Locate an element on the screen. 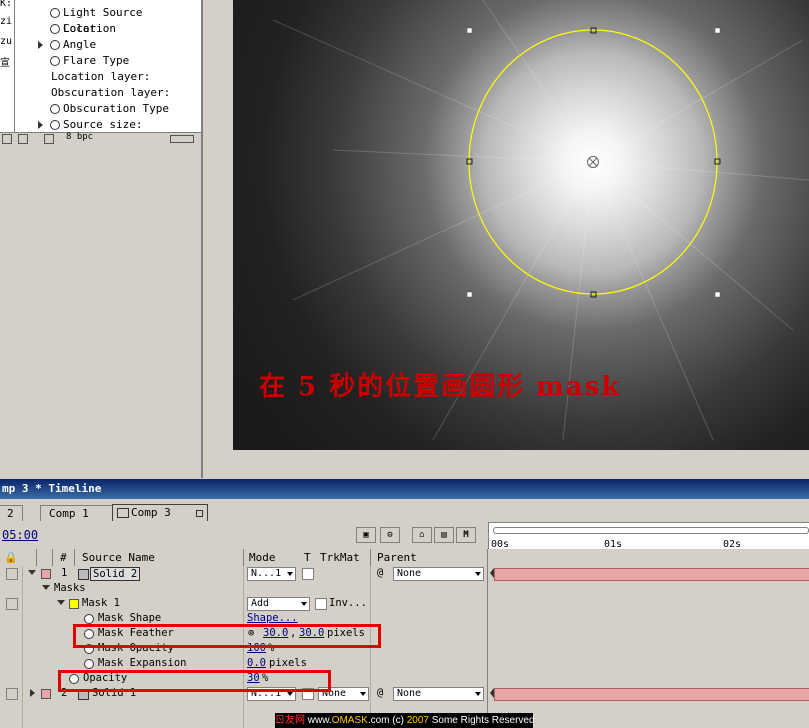 The image size is (809, 728). property-row-color: Color is located at coordinates (107, 29).